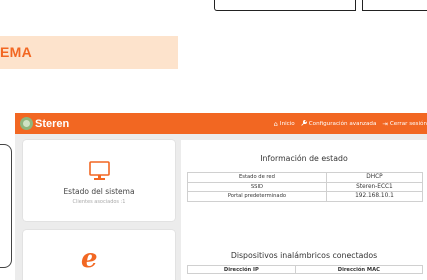  I want to click on row-label: Estado de red, so click(257, 177).